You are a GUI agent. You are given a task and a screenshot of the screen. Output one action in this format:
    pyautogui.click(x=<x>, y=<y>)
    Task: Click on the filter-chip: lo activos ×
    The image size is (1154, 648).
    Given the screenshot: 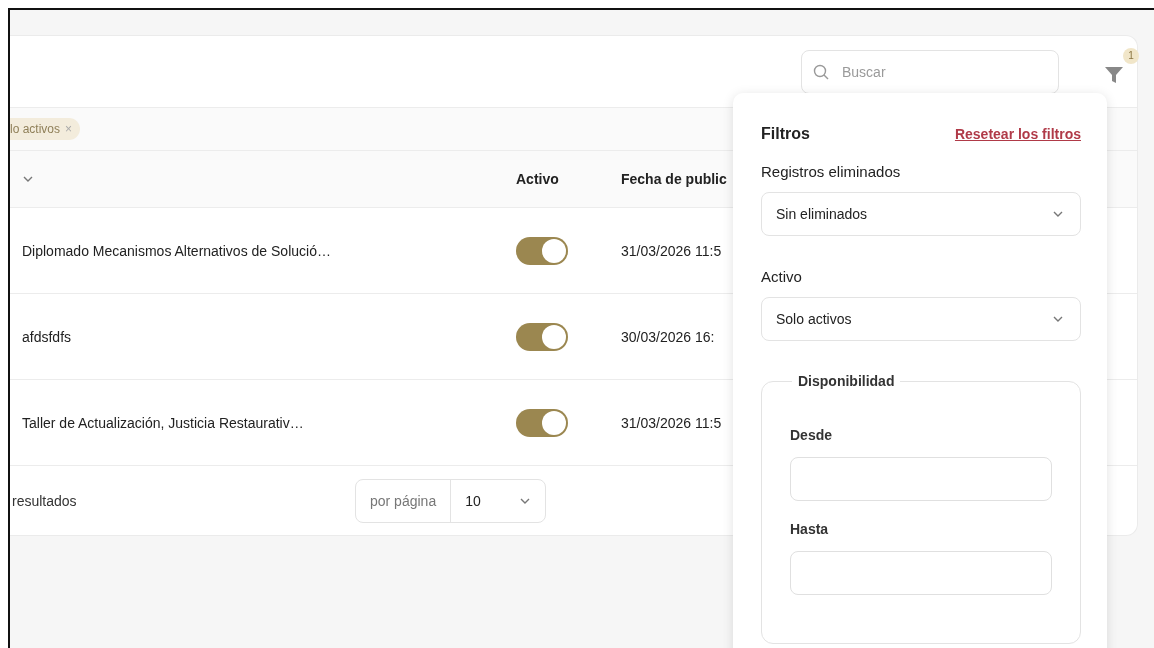 What is the action you would take?
    pyautogui.click(x=45, y=129)
    